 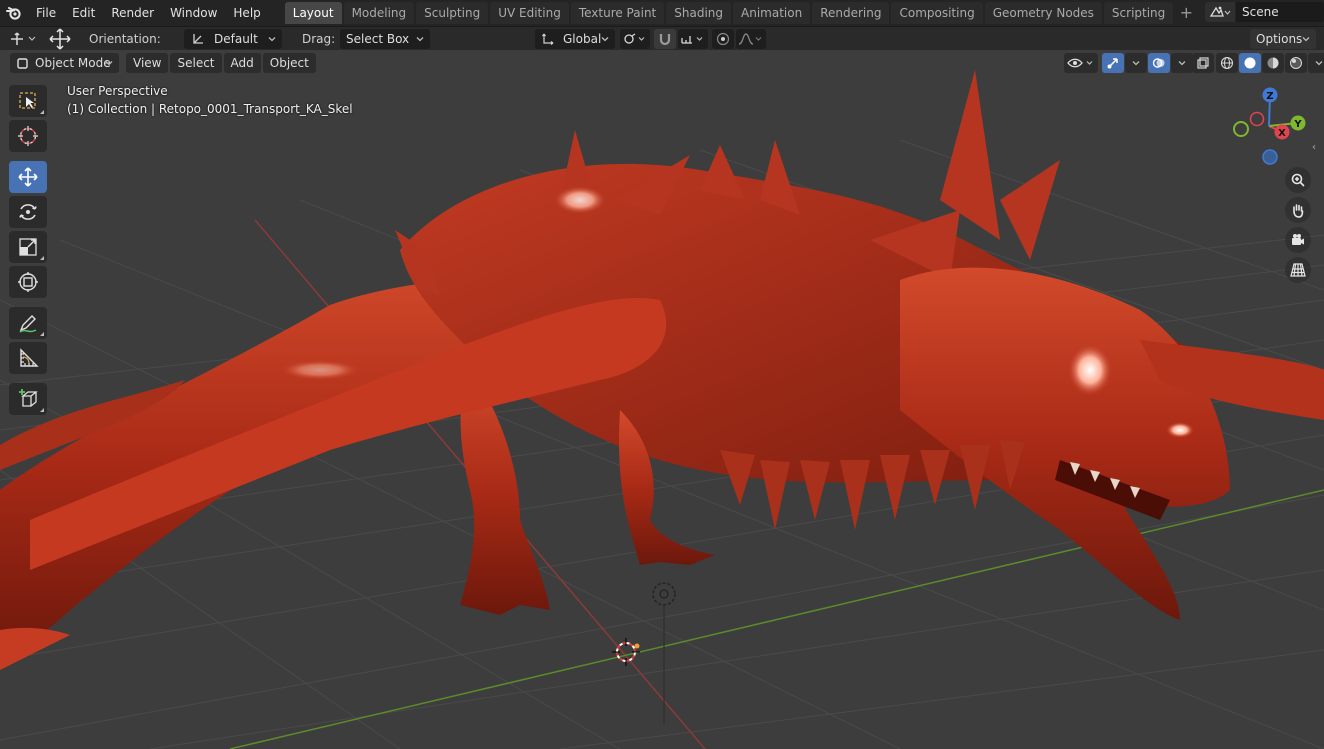 I want to click on gizmo-toggle, so click(x=1113, y=63).